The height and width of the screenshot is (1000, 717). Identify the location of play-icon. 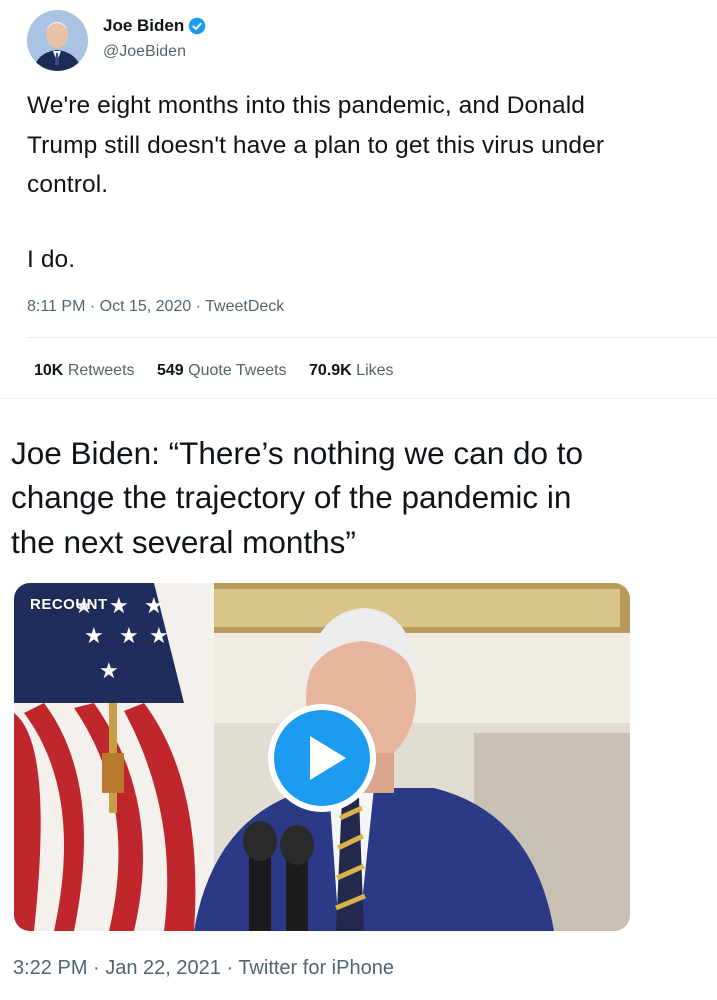
(328, 758).